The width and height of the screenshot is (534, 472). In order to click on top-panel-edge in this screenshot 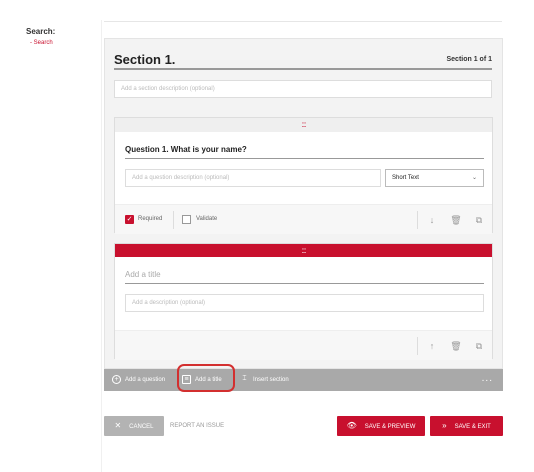, I will do `click(303, 11)`.